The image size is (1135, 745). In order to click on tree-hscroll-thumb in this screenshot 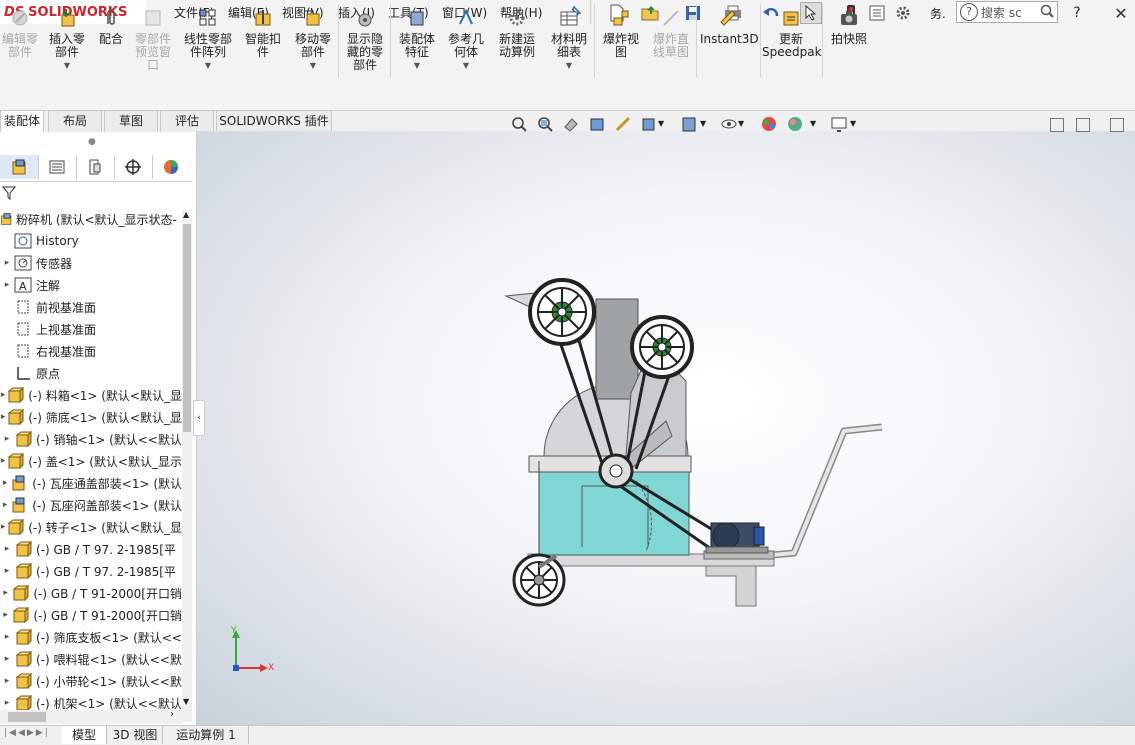, I will do `click(27, 717)`.